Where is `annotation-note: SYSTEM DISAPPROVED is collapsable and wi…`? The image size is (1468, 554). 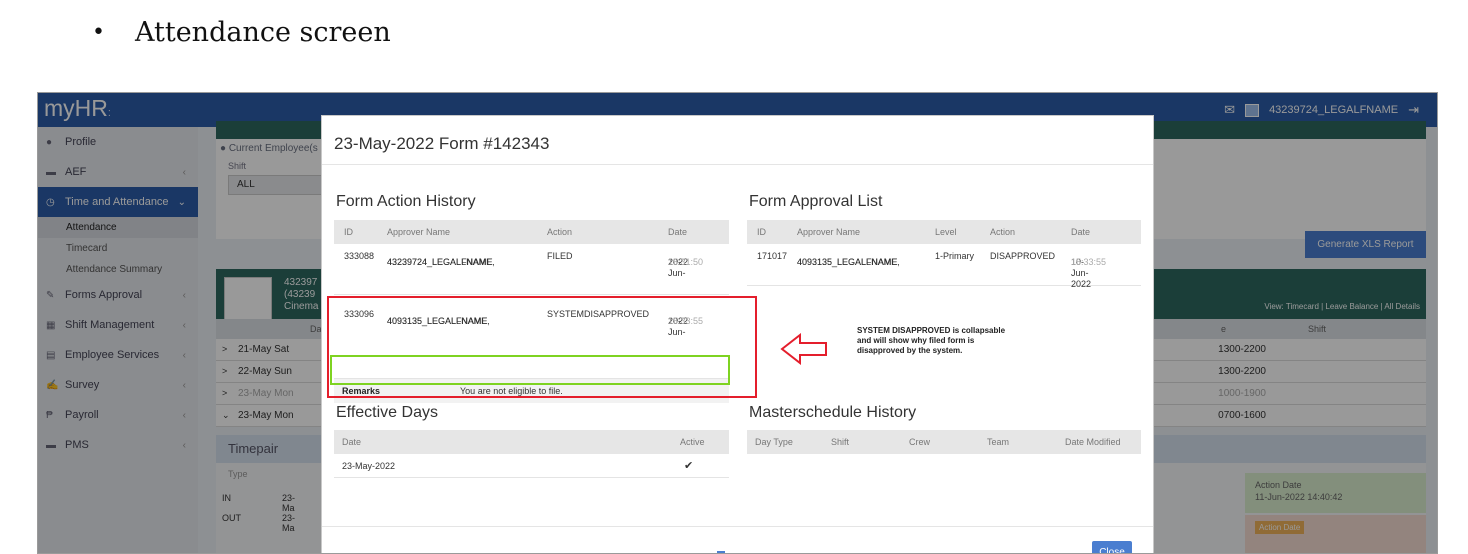
annotation-note: SYSTEM DISAPPROVED is collapsable and wi… is located at coordinates (947, 341).